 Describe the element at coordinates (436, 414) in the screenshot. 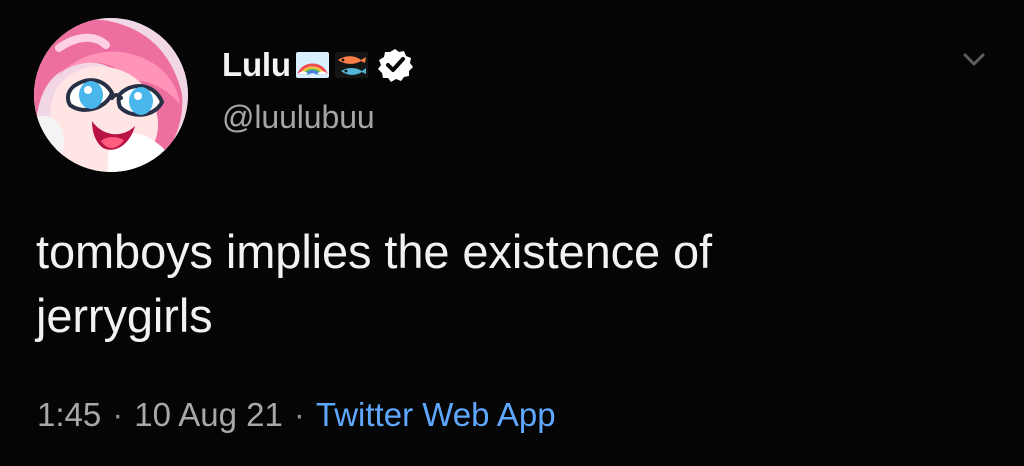

I see `tweet-source-link: Twitter Web App` at that location.